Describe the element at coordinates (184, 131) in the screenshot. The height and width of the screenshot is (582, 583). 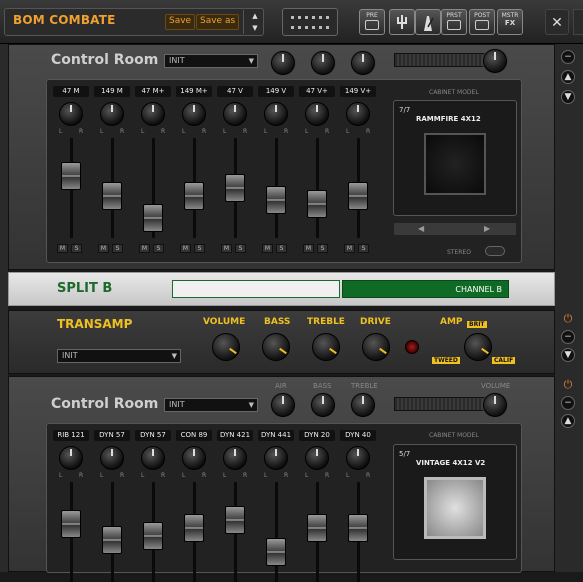
I see `pan-left-label: L` at that location.